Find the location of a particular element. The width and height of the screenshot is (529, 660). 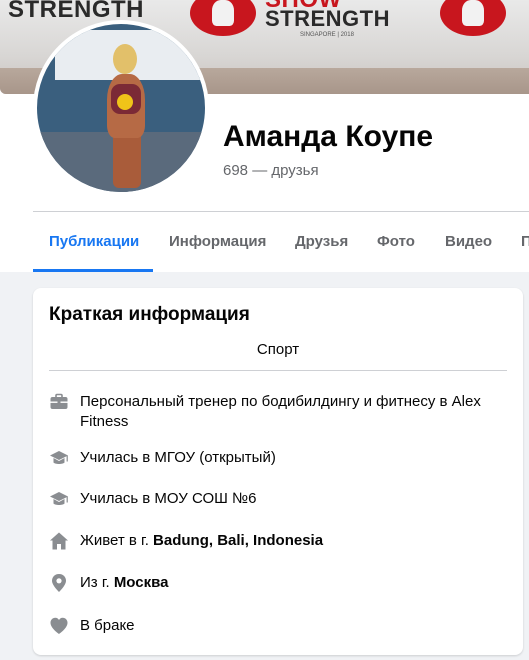

intro-subtitle: Спорт is located at coordinates (278, 349).